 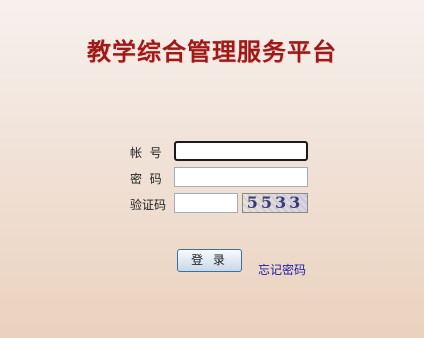 I want to click on forgot-password-link: 忘记密码, so click(x=282, y=269).